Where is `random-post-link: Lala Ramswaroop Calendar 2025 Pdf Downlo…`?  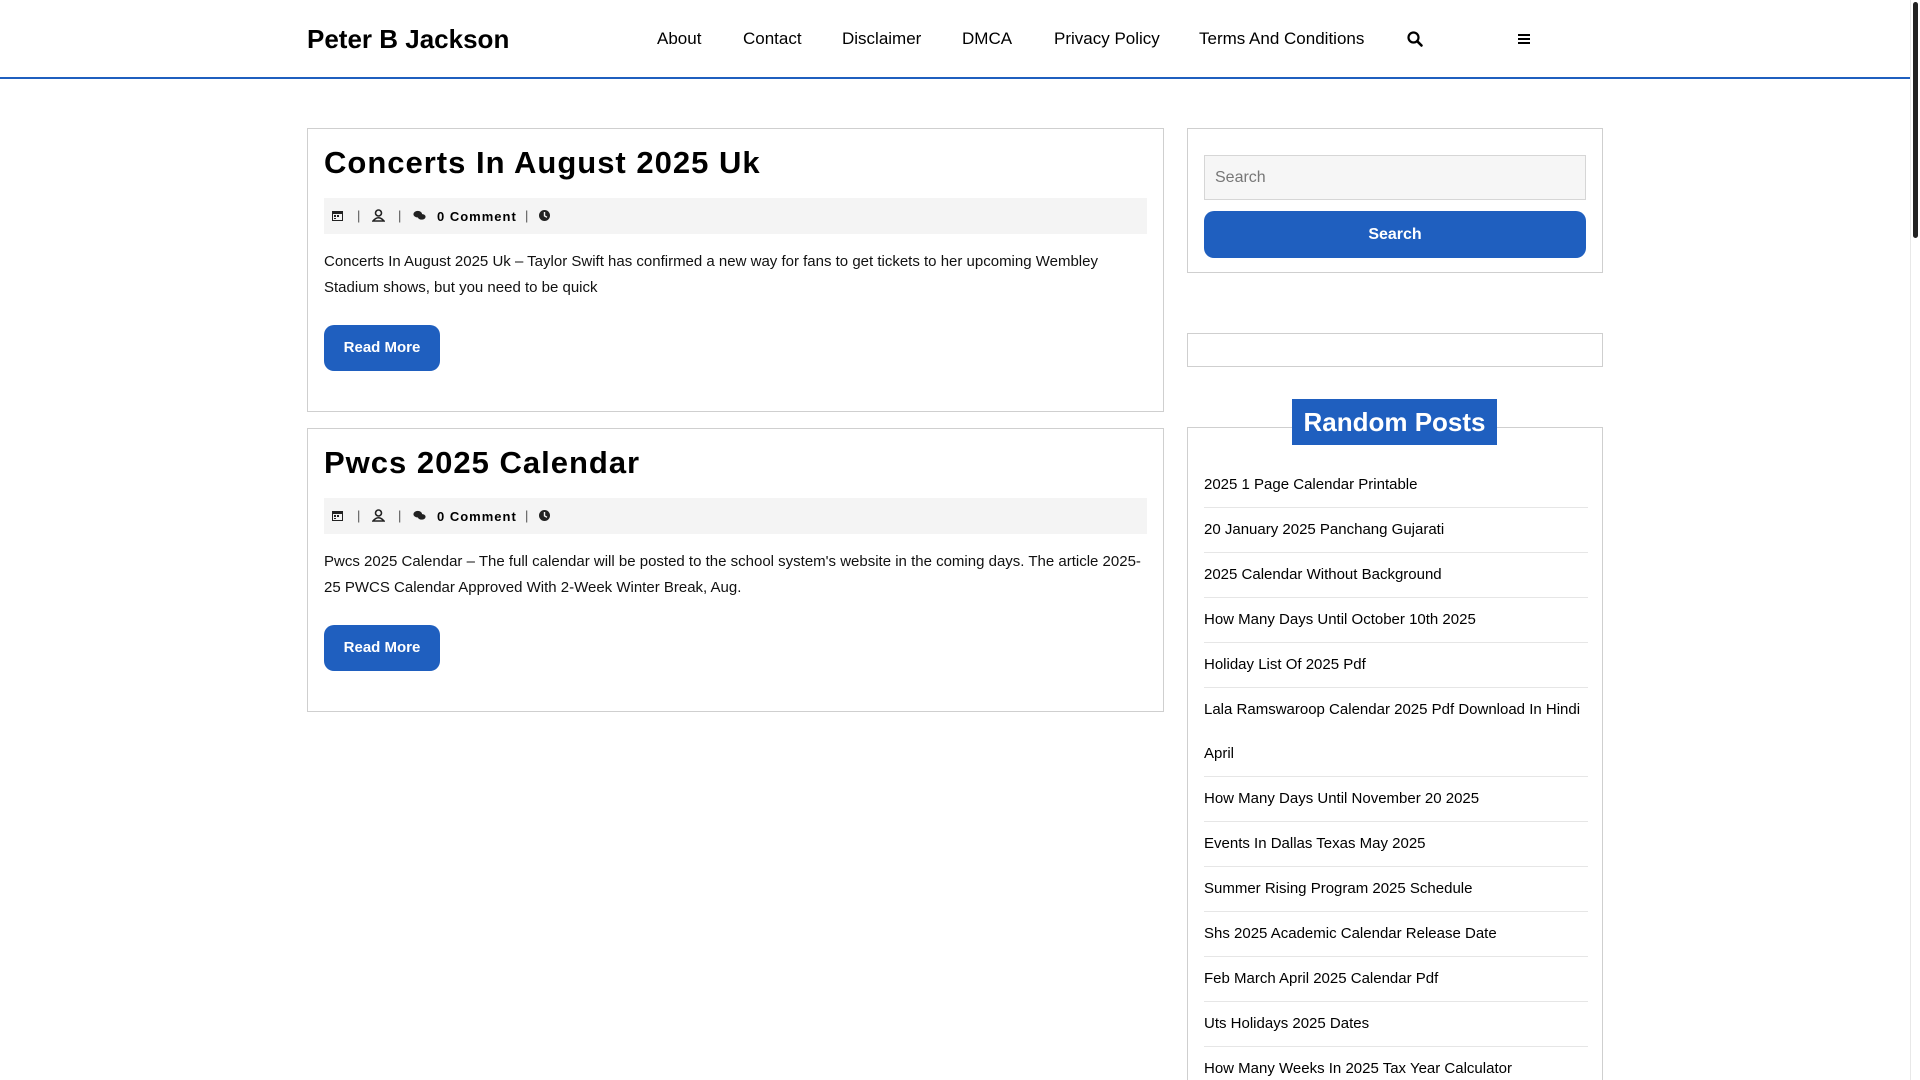 random-post-link: Lala Ramswaroop Calendar 2025 Pdf Downlo… is located at coordinates (1396, 732).